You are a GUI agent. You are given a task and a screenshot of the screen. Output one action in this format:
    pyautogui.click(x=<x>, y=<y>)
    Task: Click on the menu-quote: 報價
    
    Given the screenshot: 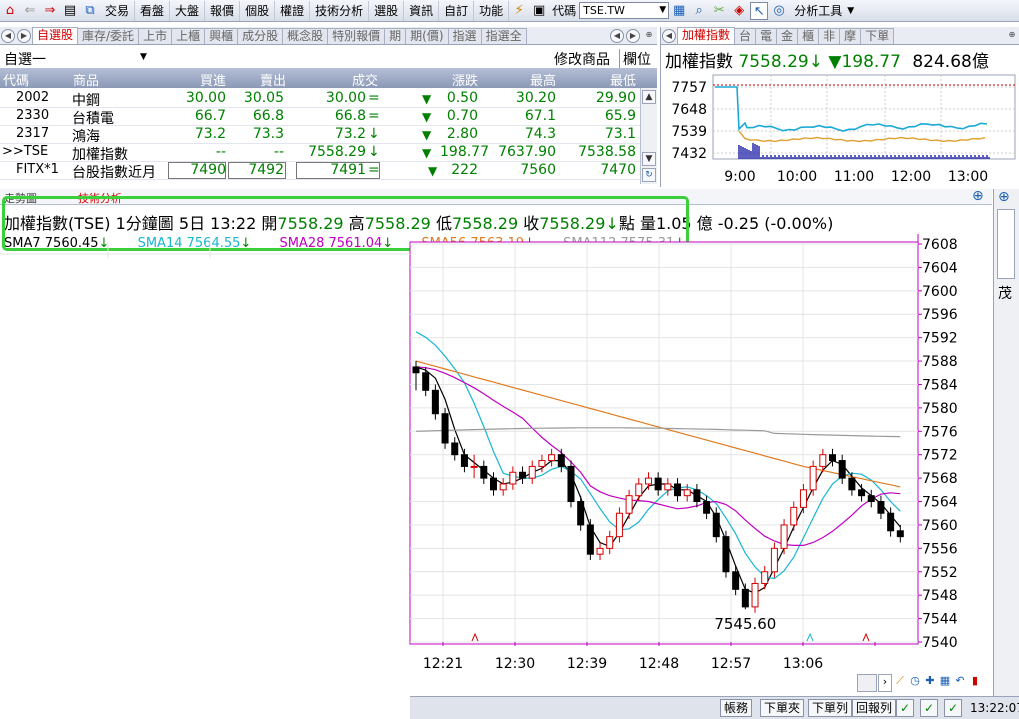 What is the action you would take?
    pyautogui.click(x=223, y=10)
    